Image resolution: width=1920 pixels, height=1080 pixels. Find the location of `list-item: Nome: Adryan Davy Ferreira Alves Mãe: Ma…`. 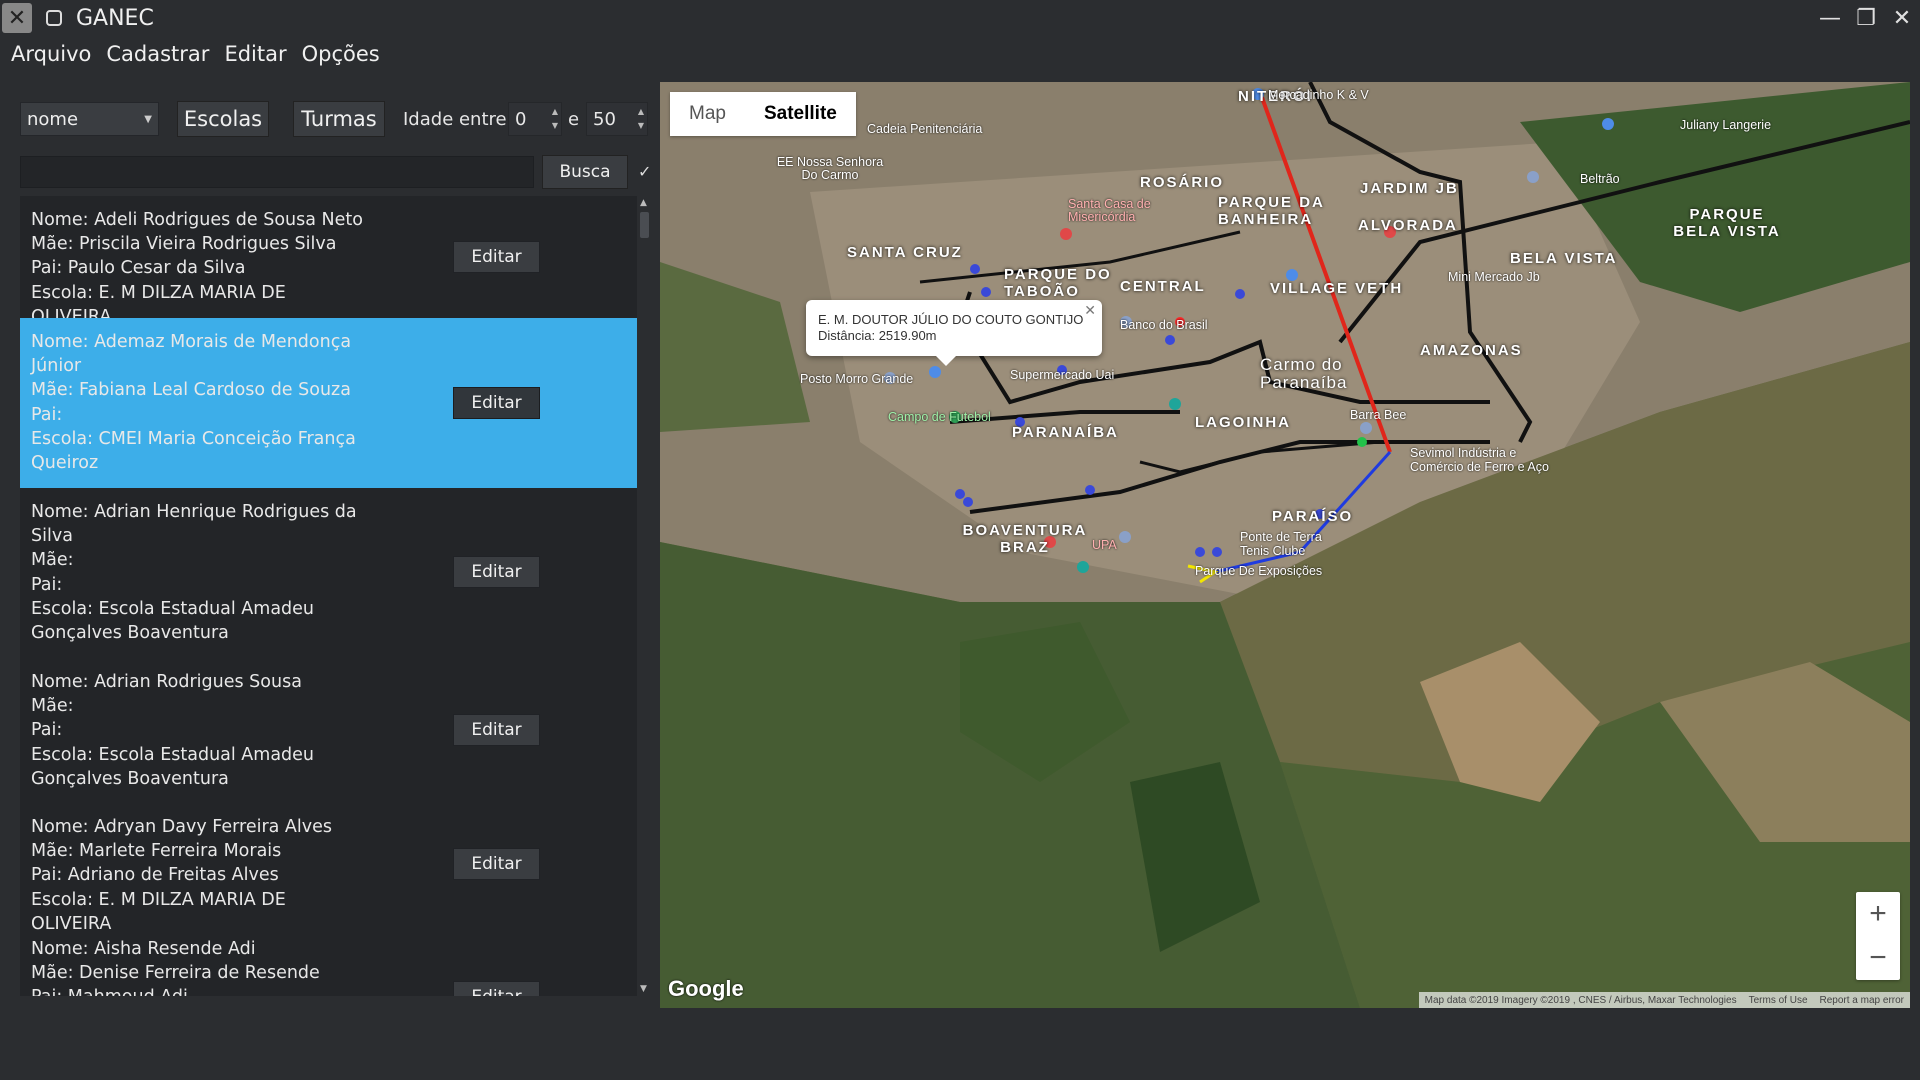

list-item: Nome: Adryan Davy Ferreira Alves Mãe: Ma… is located at coordinates (328, 868).